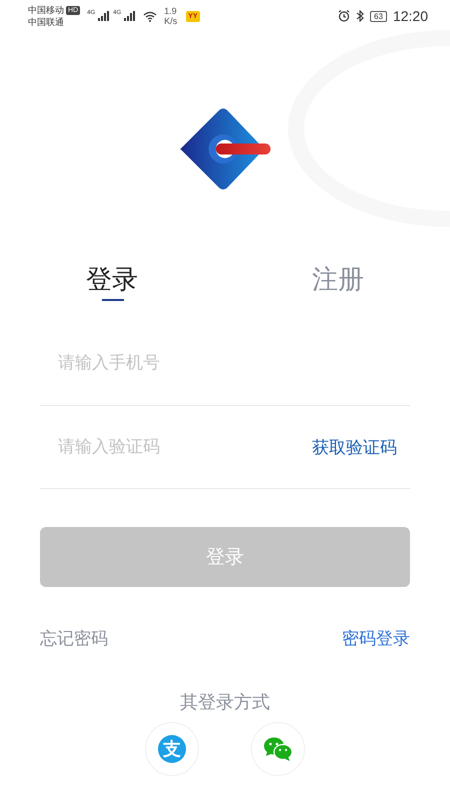 The image size is (450, 800). What do you see at coordinates (46, 22) in the screenshot?
I see `carrier-name: 中国联通` at bounding box center [46, 22].